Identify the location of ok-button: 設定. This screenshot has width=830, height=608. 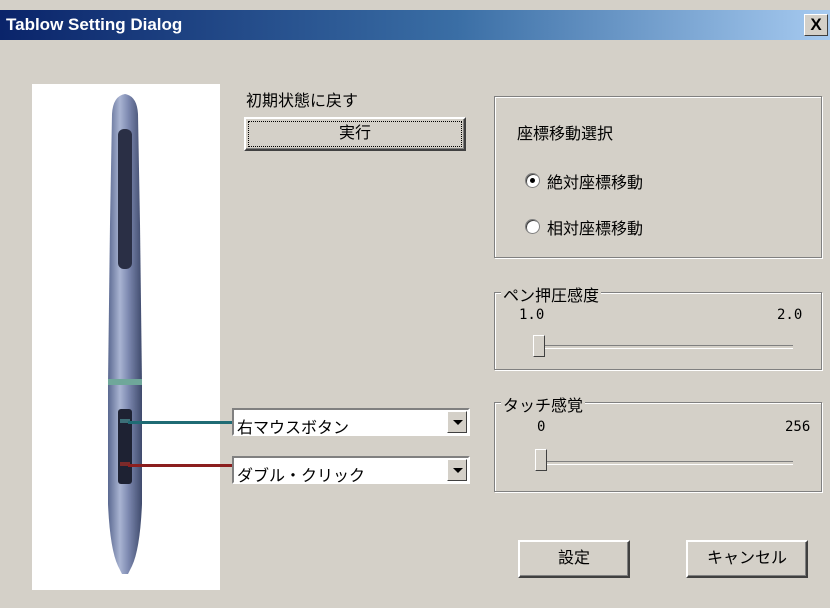
(574, 559).